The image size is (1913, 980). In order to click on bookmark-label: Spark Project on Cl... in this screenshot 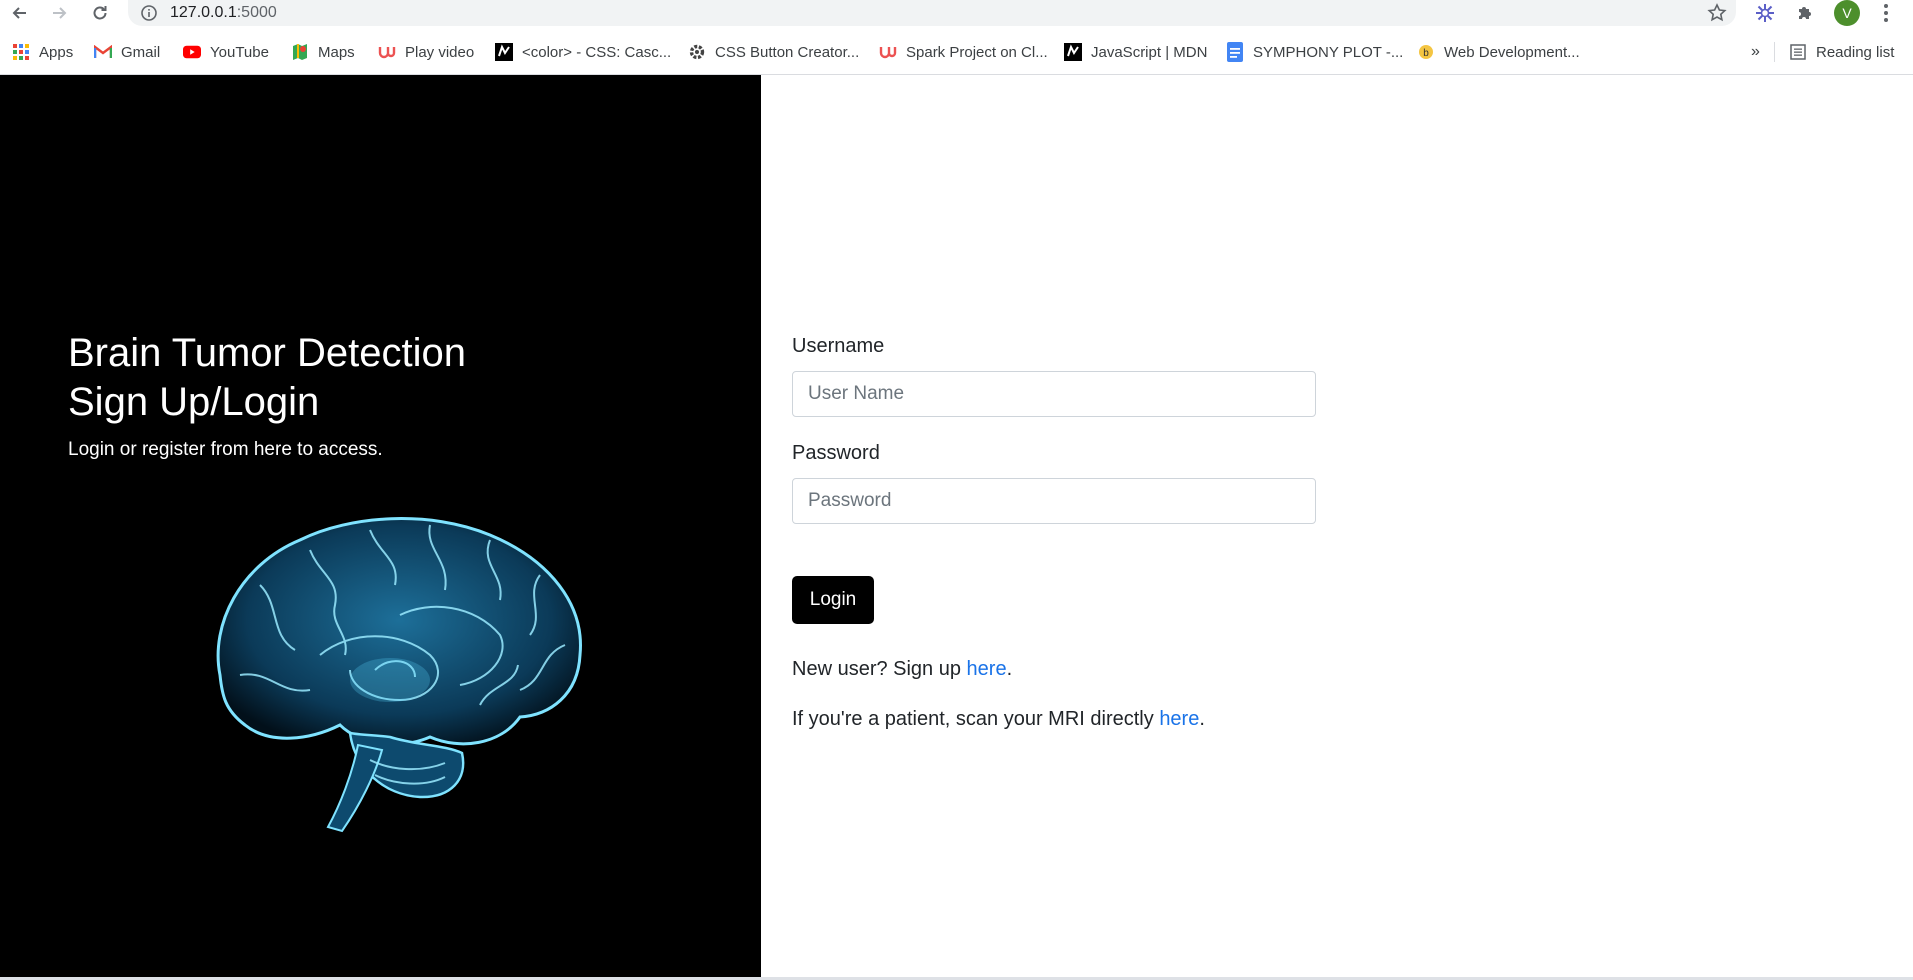, I will do `click(977, 52)`.